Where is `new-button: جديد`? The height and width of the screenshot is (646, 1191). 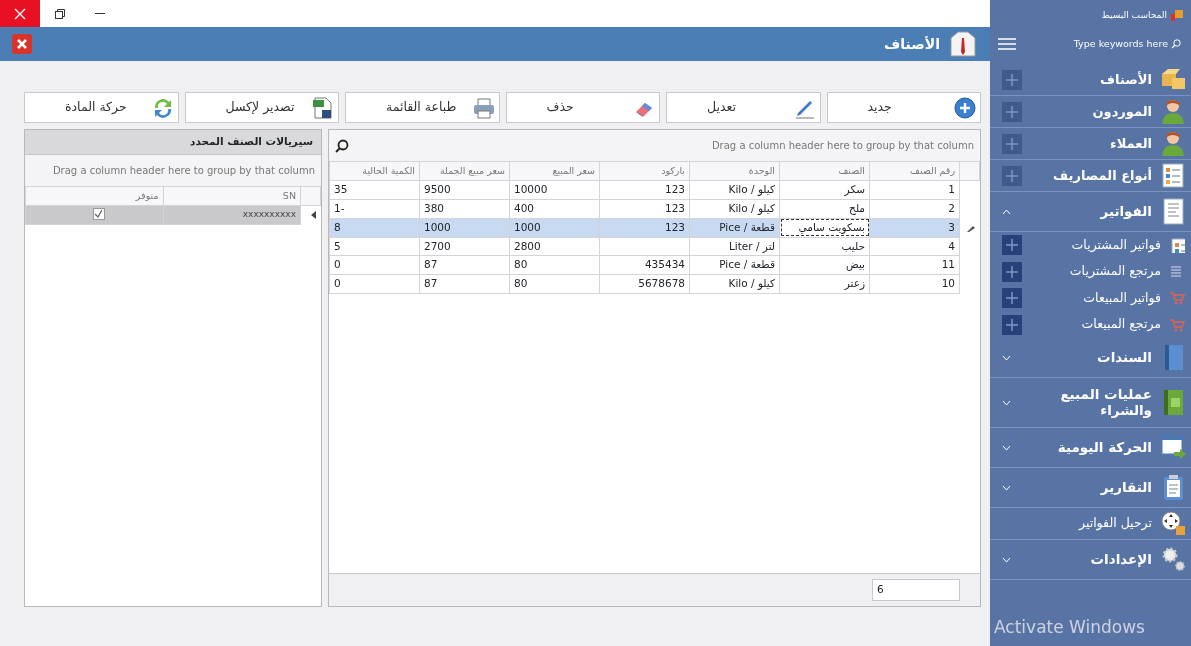
new-button: جديد is located at coordinates (903, 107).